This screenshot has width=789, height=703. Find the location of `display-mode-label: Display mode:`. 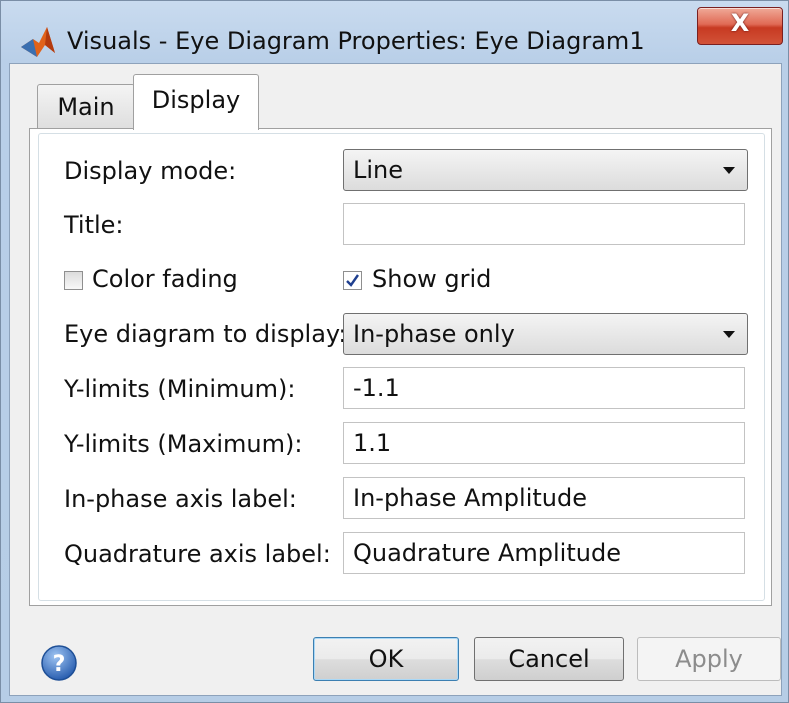

display-mode-label: Display mode: is located at coordinates (150, 171).